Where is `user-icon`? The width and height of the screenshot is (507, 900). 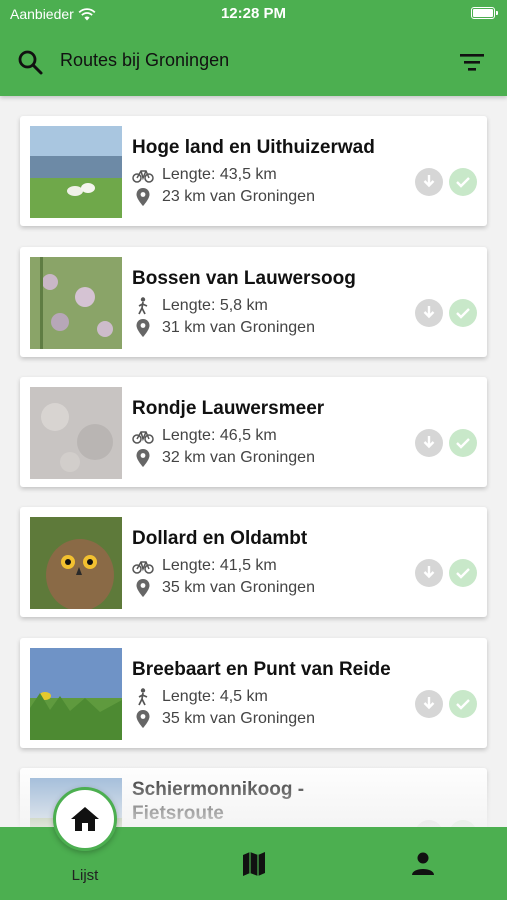 user-icon is located at coordinates (423, 863).